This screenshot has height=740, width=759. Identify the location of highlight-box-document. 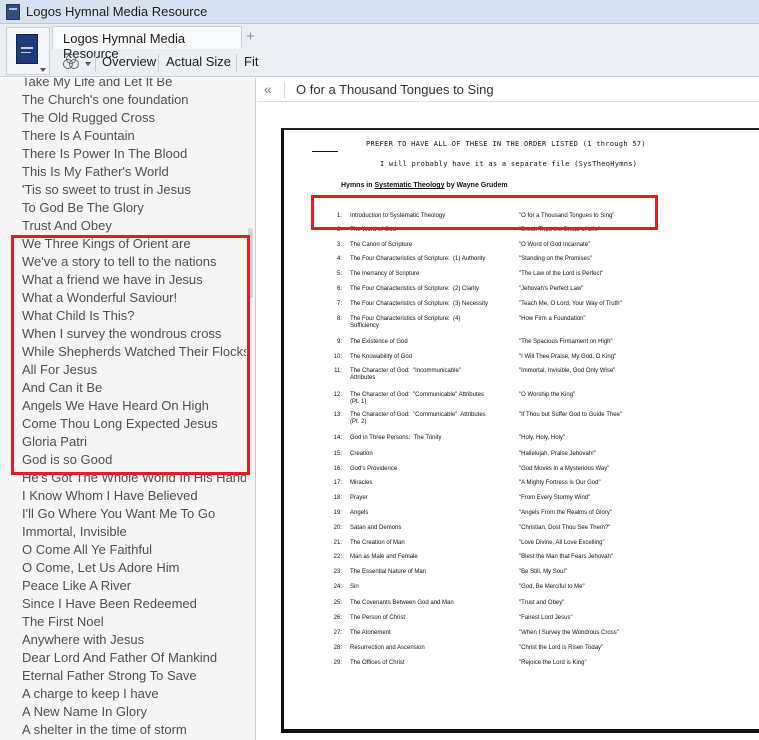
(484, 212).